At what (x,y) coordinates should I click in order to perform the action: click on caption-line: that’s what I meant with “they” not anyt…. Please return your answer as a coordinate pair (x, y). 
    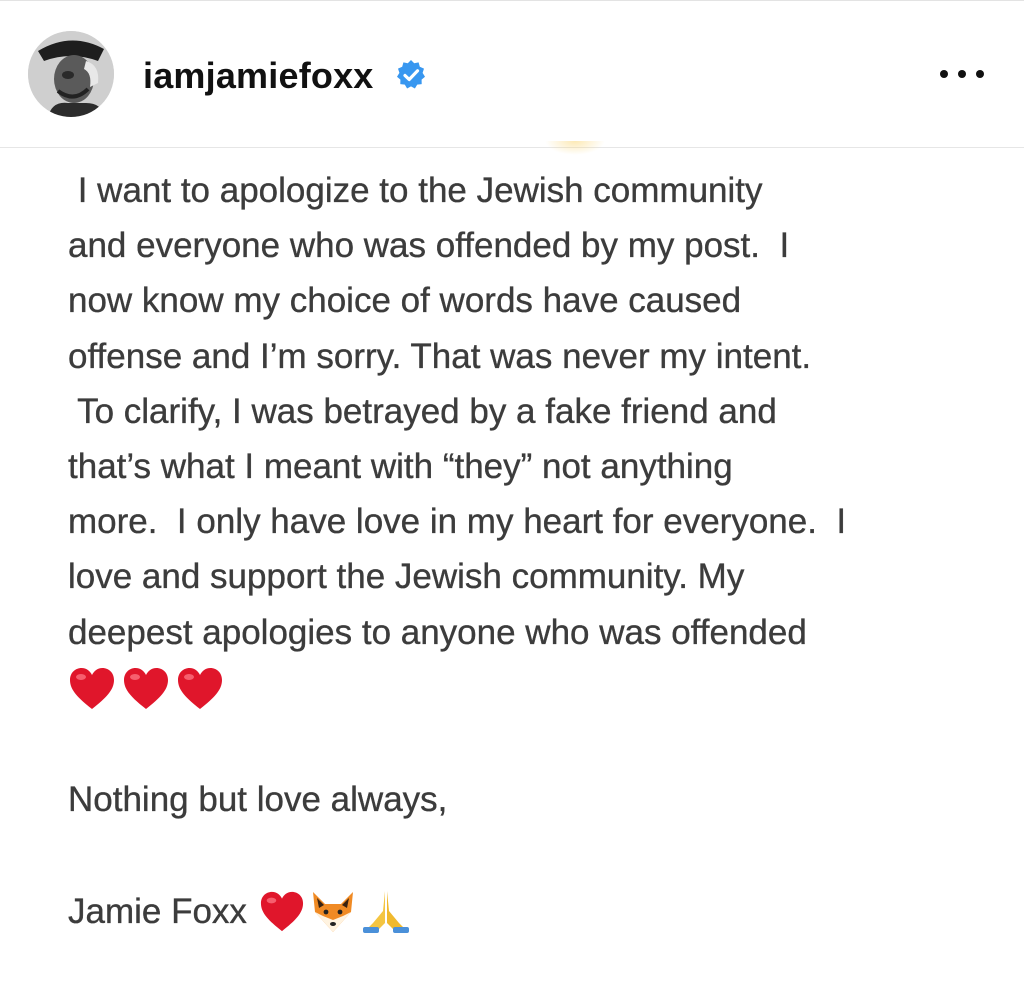
    Looking at the image, I should click on (400, 466).